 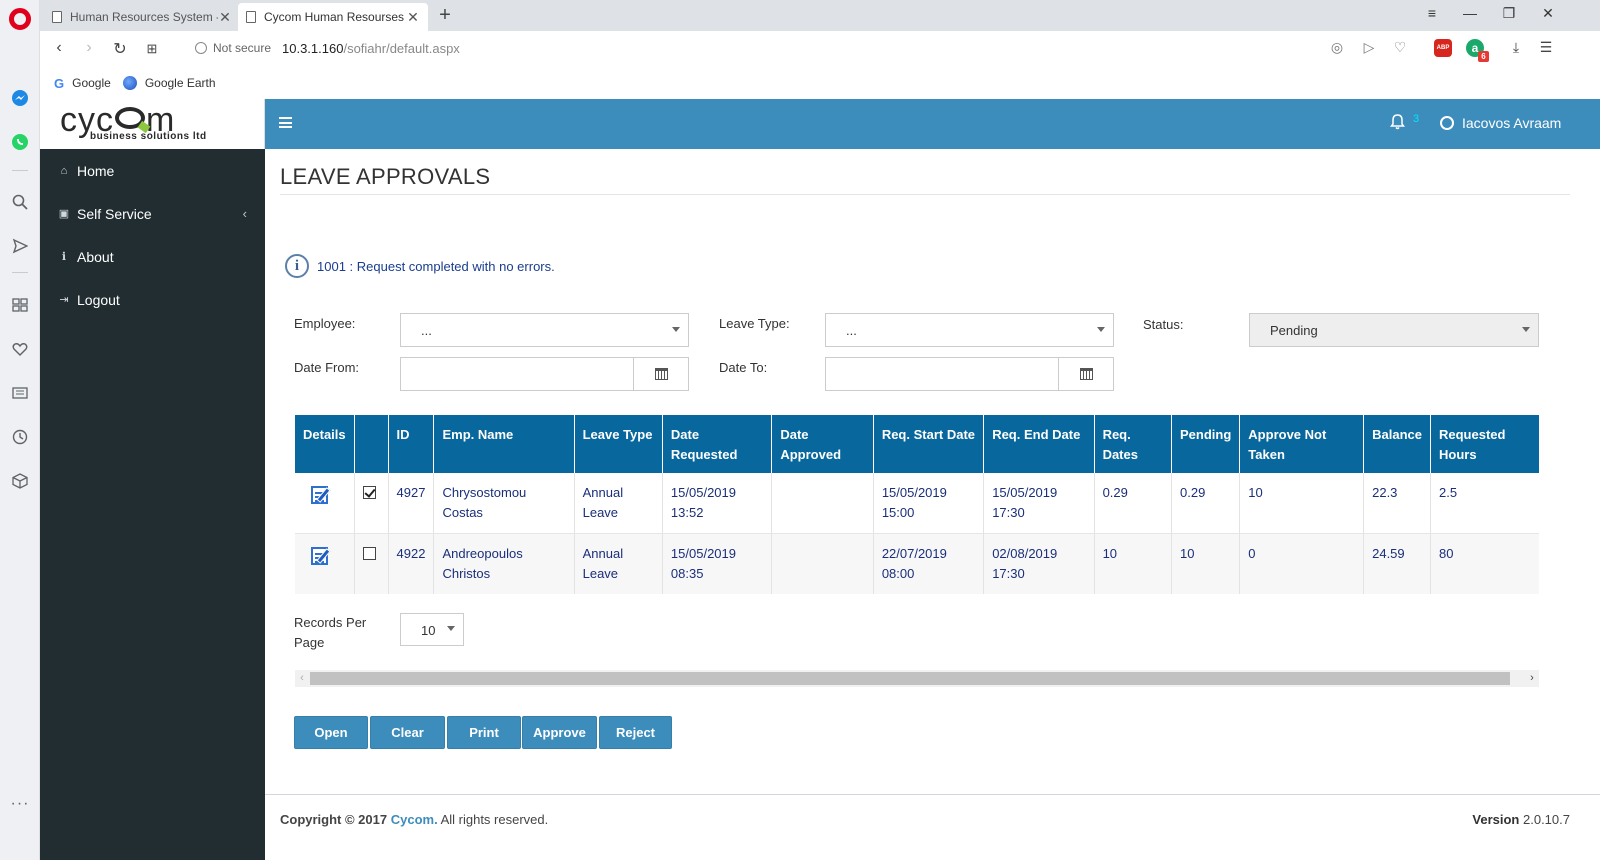 I want to click on heart-icon: ♡, so click(x=1400, y=47).